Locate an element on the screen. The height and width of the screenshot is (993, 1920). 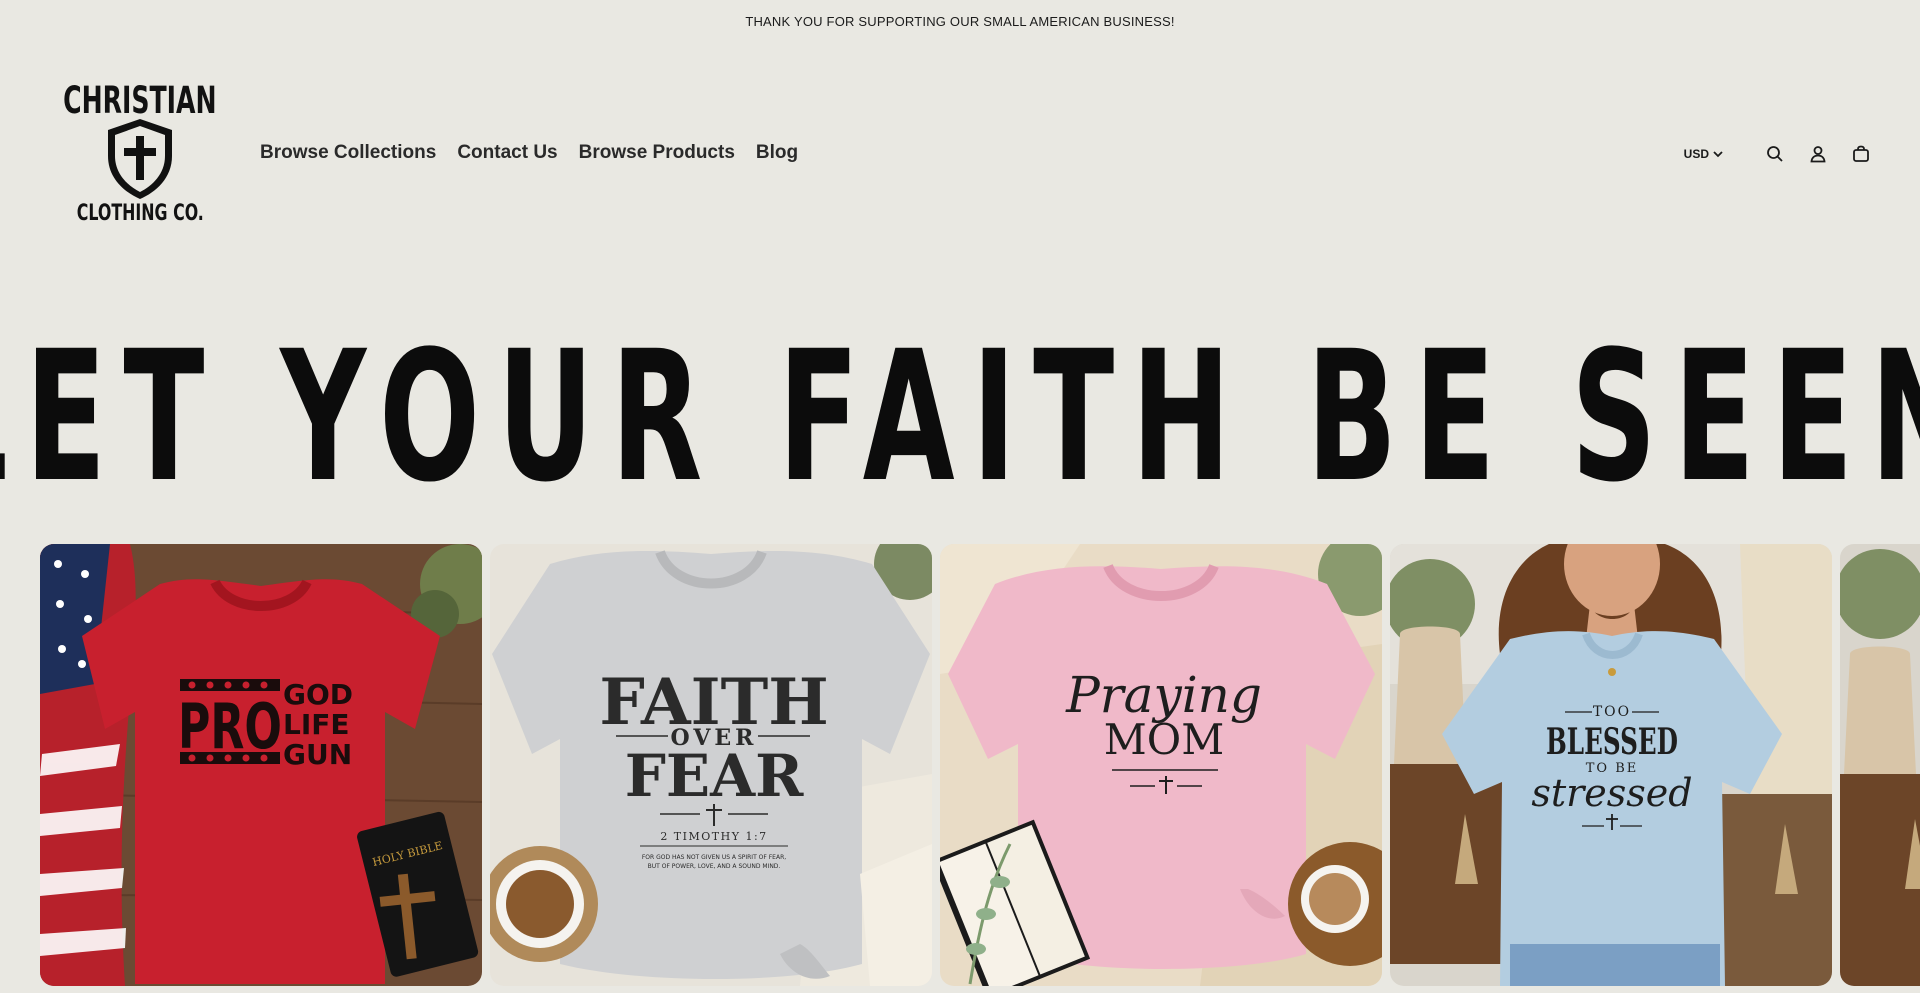
design-text-gun: GUN is located at coordinates (317, 754).